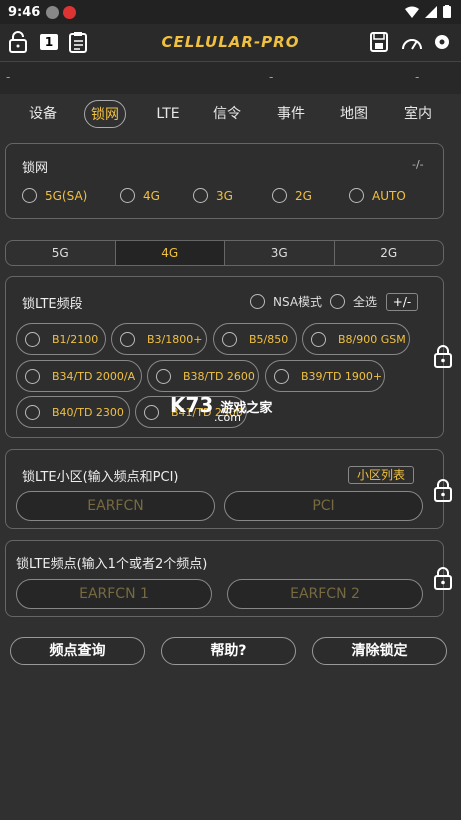 Image resolution: width=461 pixels, height=820 pixels. I want to click on alert-notification-icon, so click(70, 12).